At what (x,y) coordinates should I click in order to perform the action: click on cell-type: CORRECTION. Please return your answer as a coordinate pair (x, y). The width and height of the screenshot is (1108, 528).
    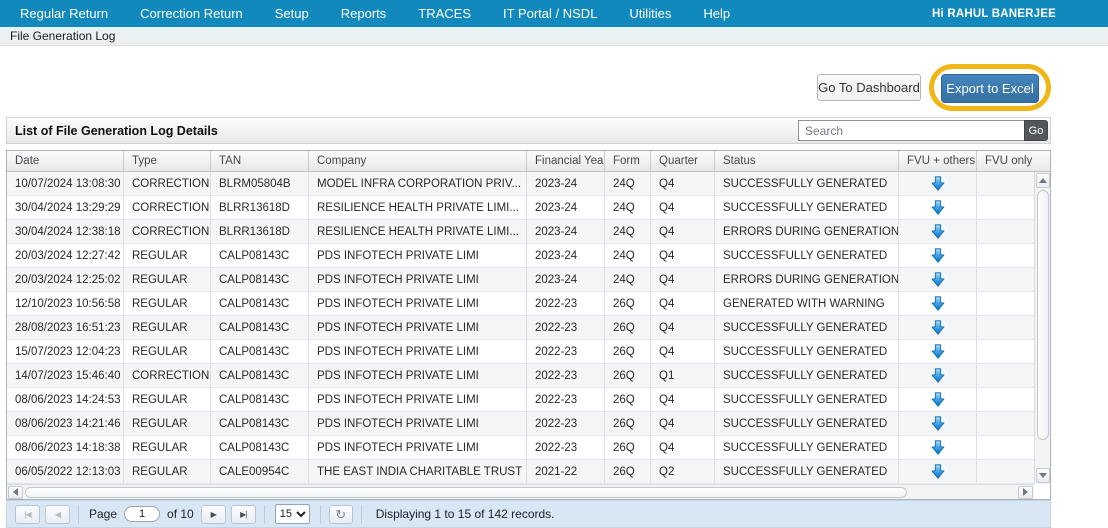
    Looking at the image, I should click on (167, 375).